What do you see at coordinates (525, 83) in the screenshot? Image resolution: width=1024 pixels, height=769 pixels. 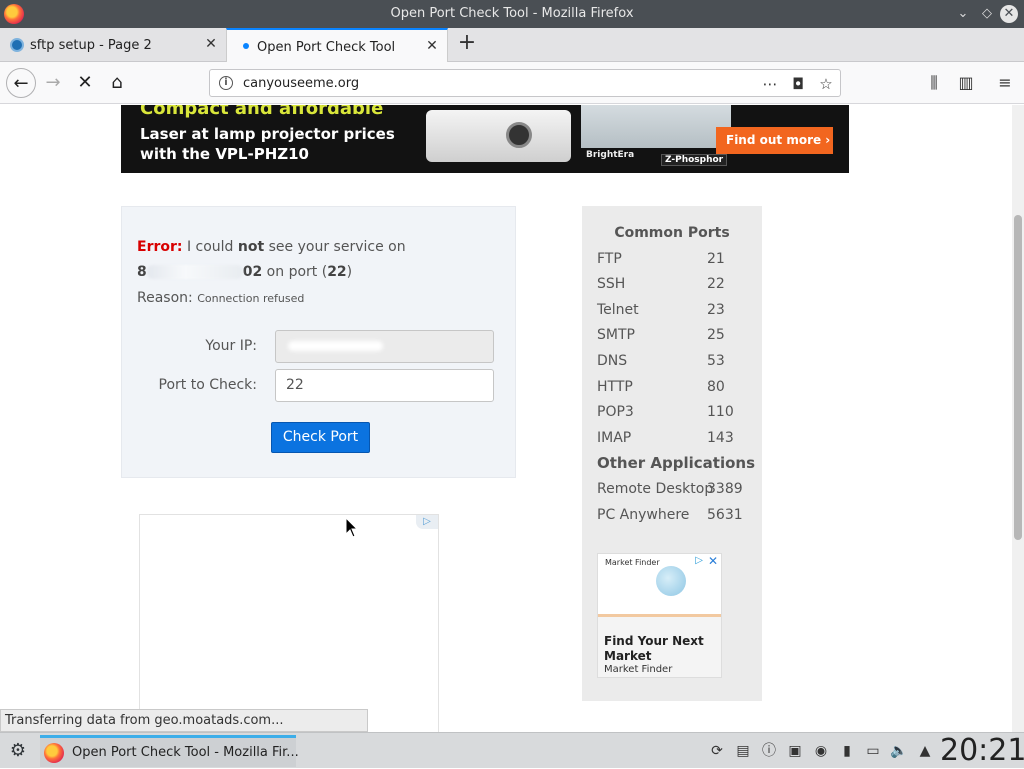 I see `url-bar: i canyouseeme.org ⋯ ◘ ☆` at bounding box center [525, 83].